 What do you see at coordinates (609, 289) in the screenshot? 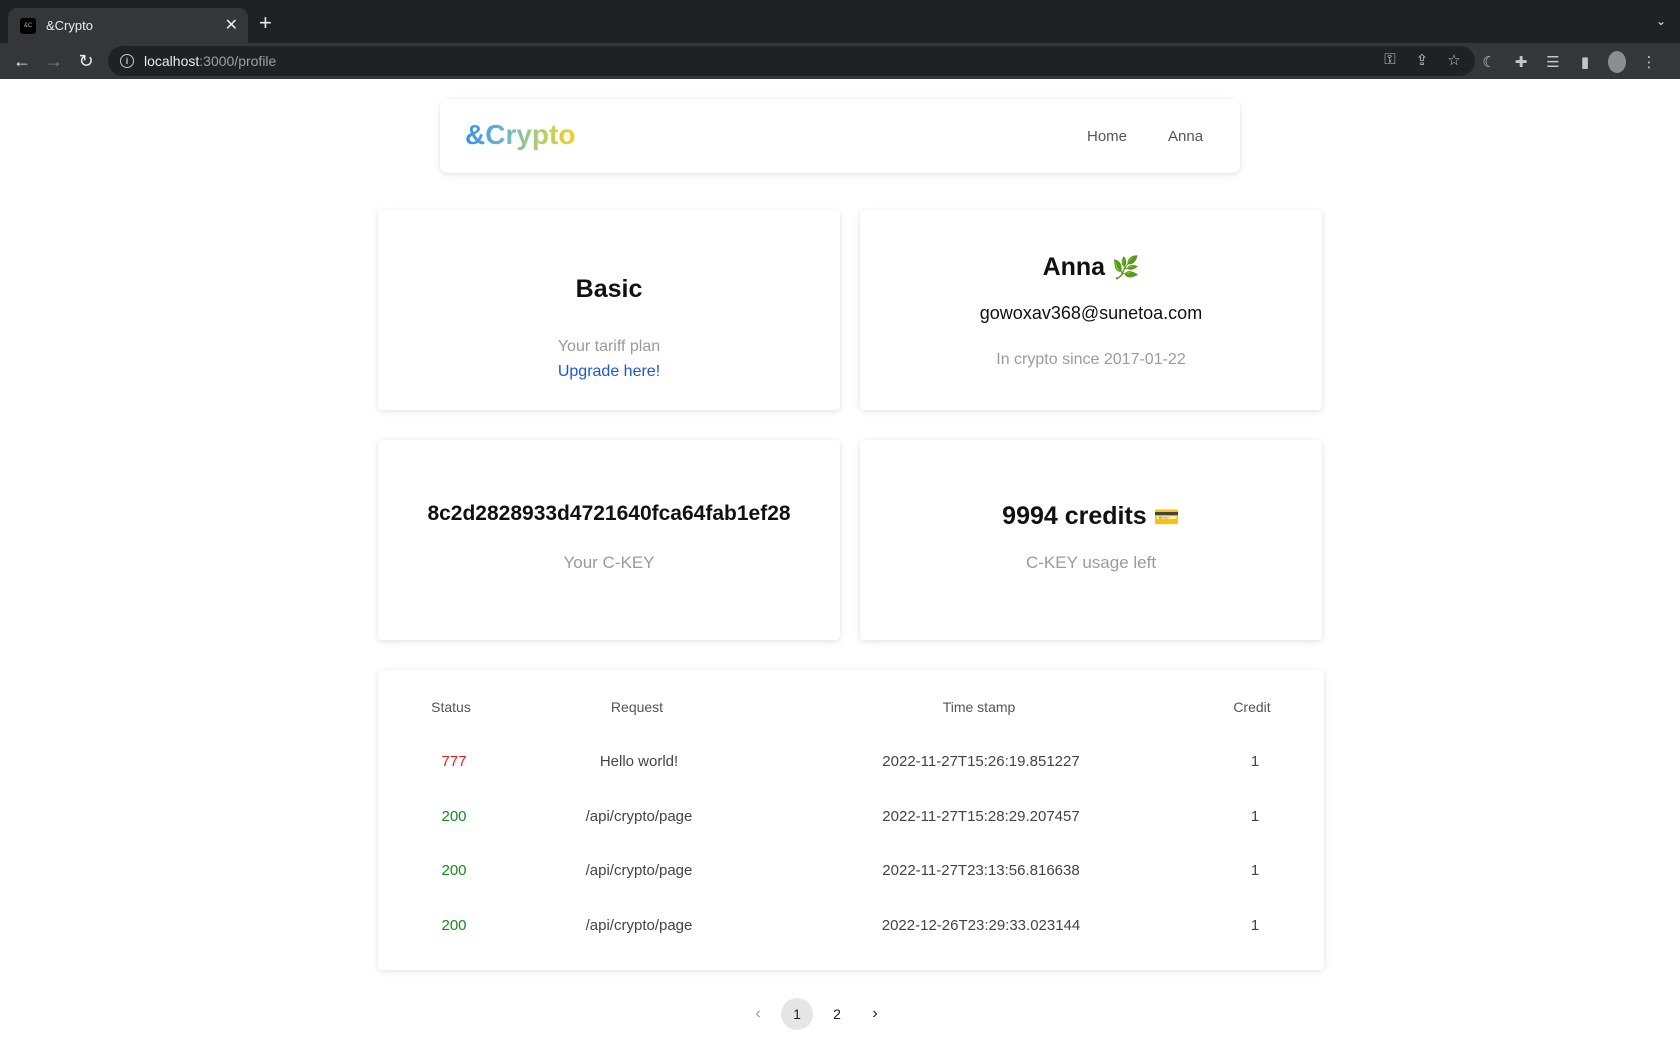
I see `plan-title: Basic` at bounding box center [609, 289].